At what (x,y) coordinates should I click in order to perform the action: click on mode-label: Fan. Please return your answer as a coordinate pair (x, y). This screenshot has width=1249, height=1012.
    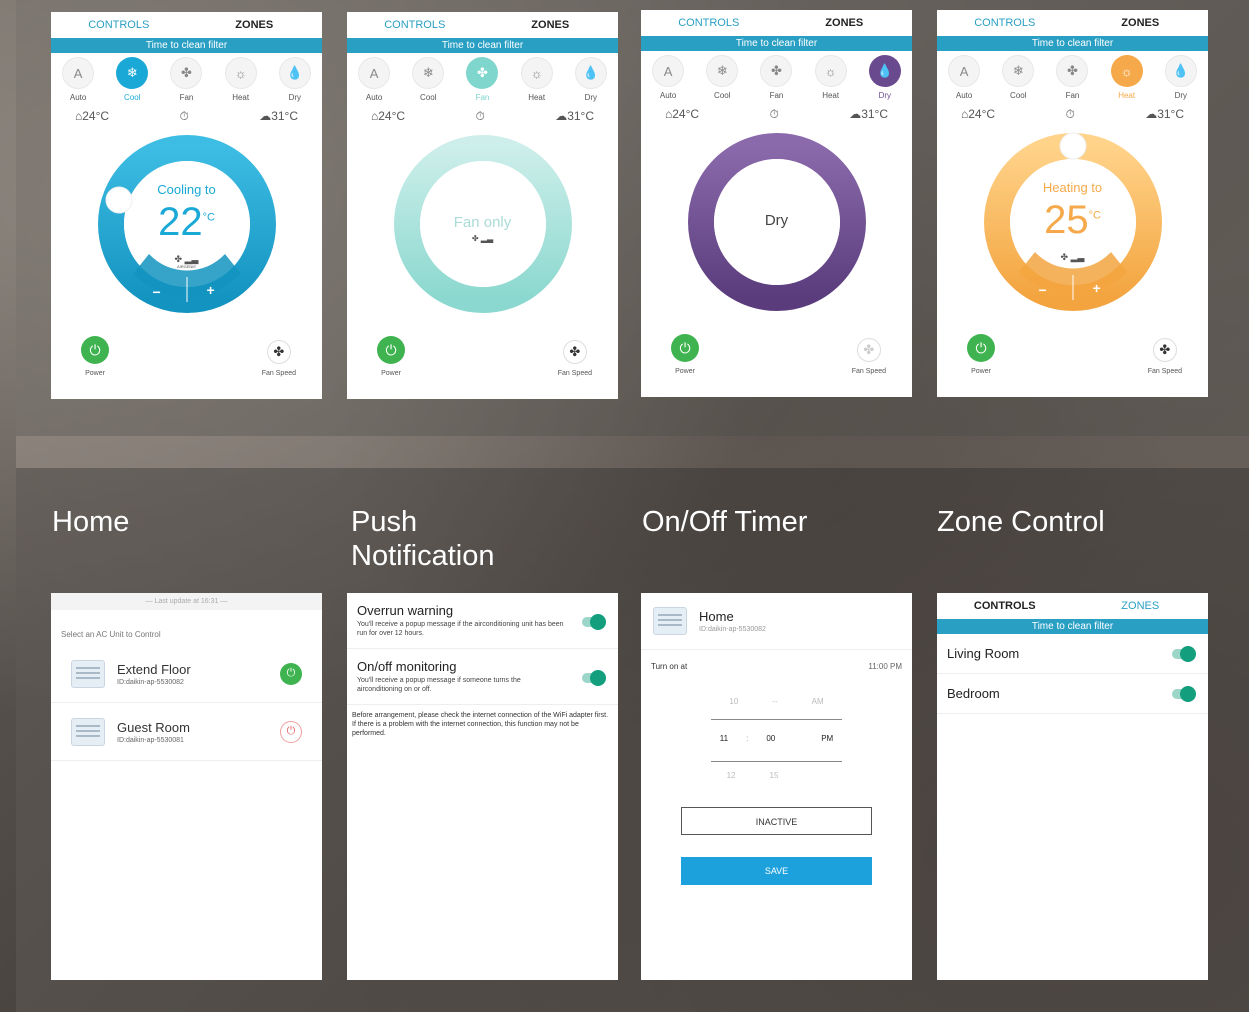
    Looking at the image, I should click on (186, 97).